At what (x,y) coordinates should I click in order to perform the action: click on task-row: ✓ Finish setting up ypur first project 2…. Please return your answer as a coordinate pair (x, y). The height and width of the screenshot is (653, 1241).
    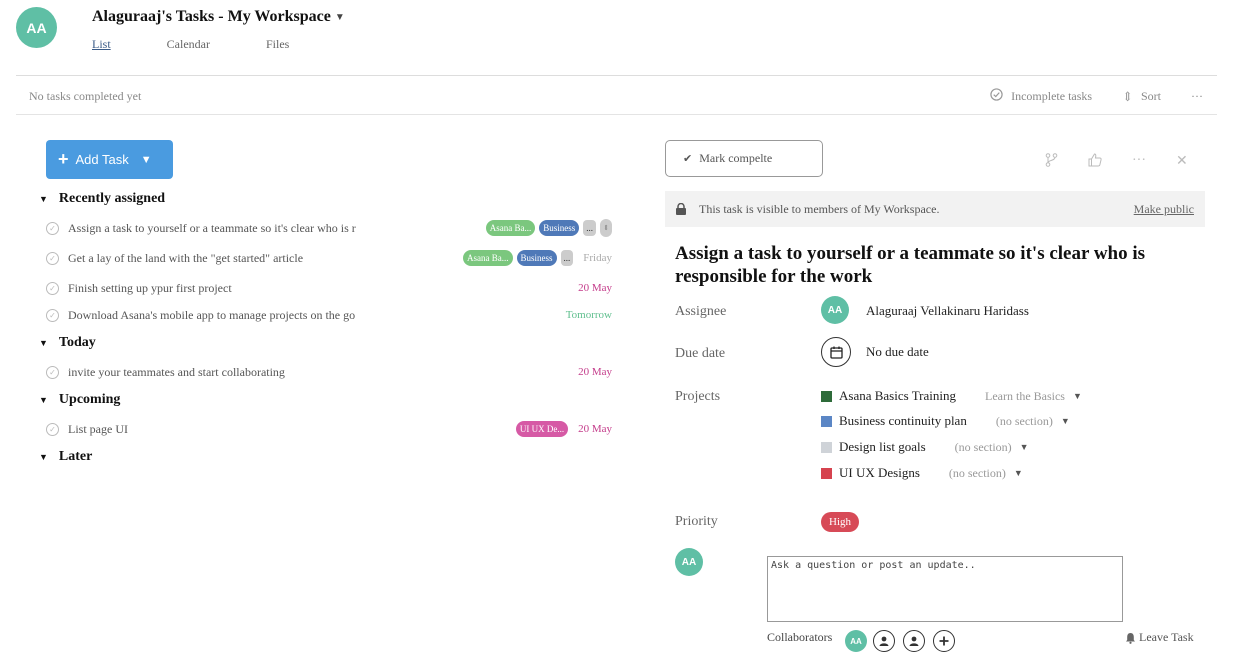
    Looking at the image, I should click on (329, 288).